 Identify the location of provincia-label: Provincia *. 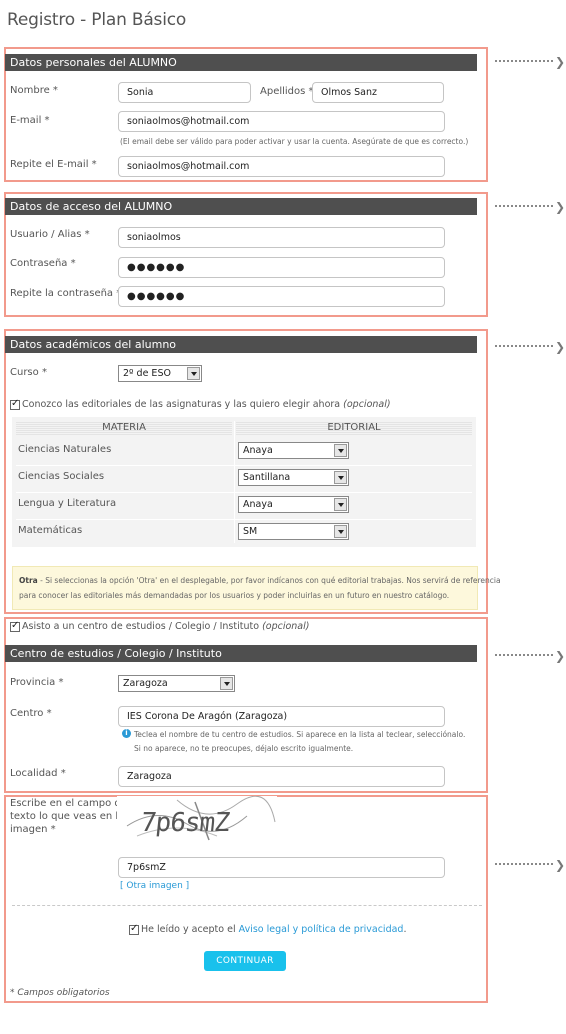
(37, 682).